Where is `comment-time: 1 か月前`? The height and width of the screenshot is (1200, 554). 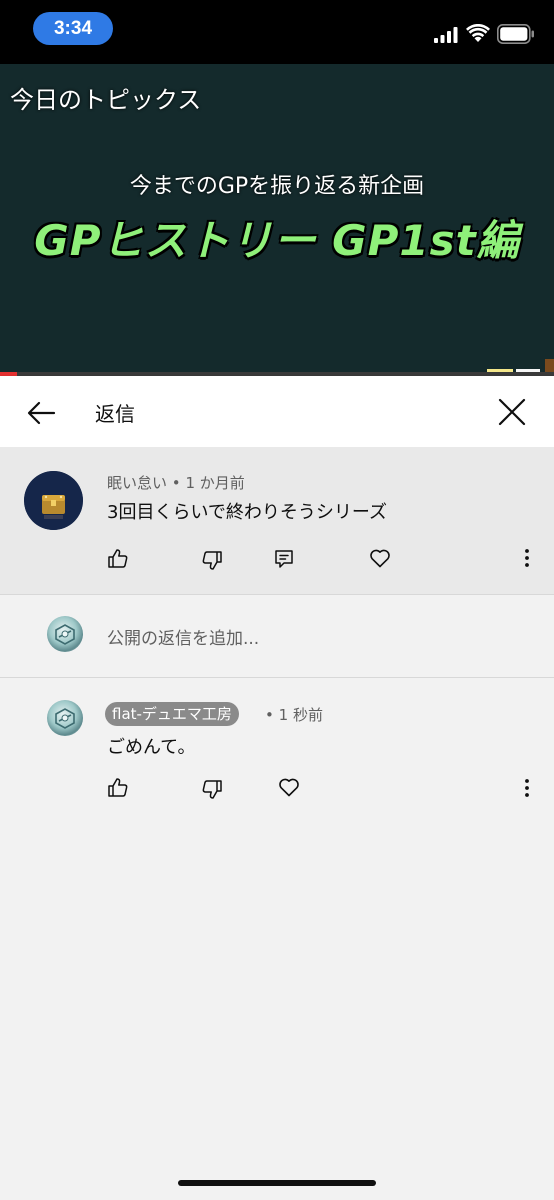
comment-time: 1 か月前 is located at coordinates (215, 483).